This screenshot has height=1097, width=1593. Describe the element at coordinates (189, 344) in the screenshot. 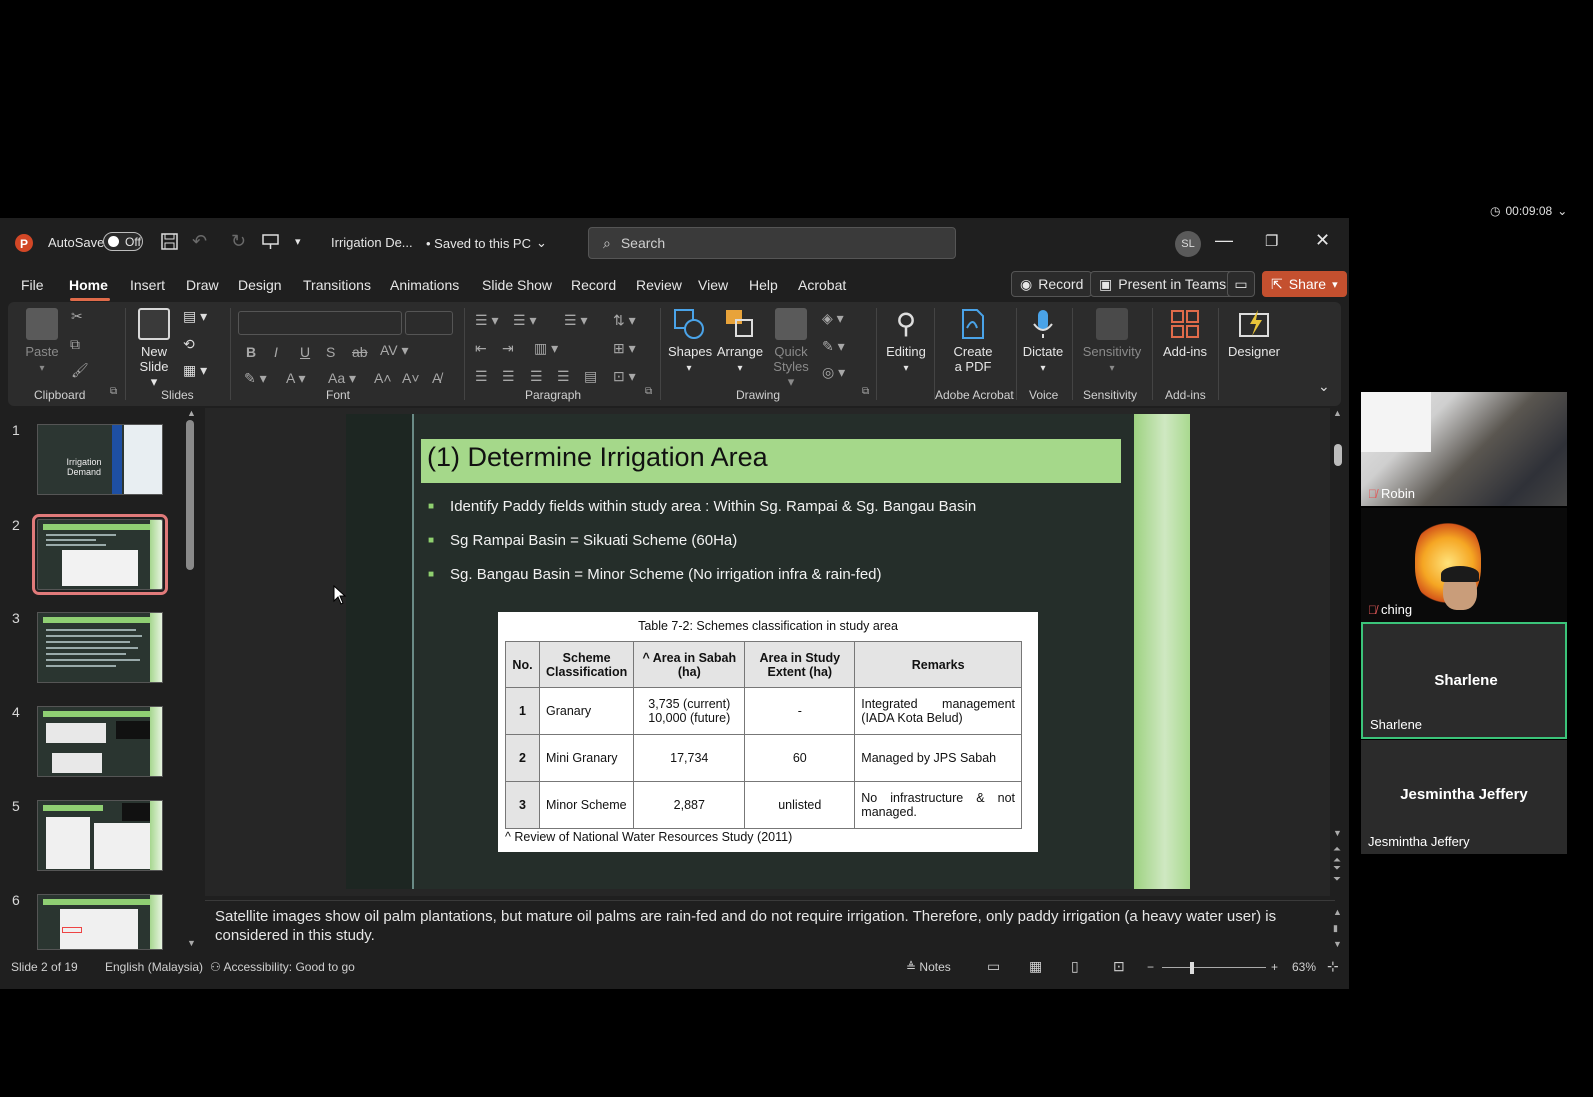

I see `reset-icon: ⟲` at that location.